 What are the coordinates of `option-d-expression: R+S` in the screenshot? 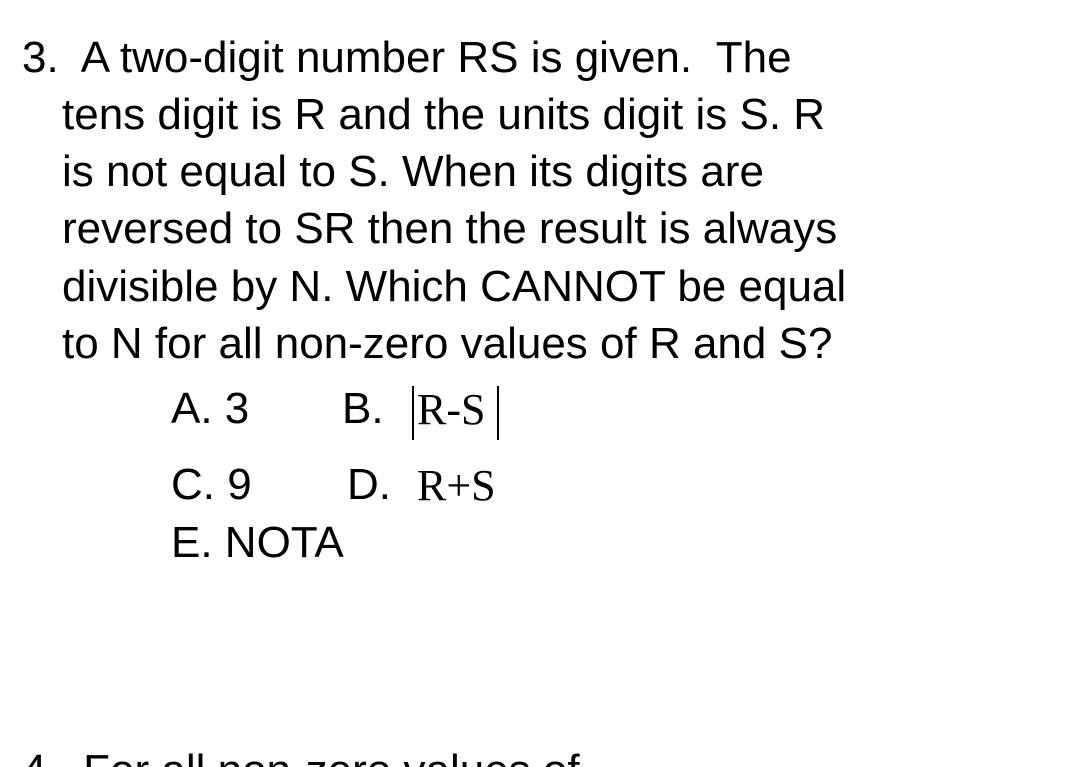 It's located at (456, 485).